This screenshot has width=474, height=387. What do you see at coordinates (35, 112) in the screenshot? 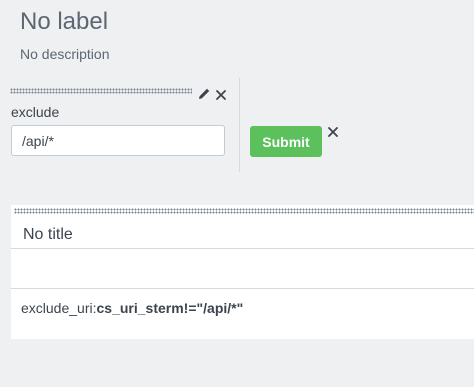
I see `input-label: exclude` at bounding box center [35, 112].